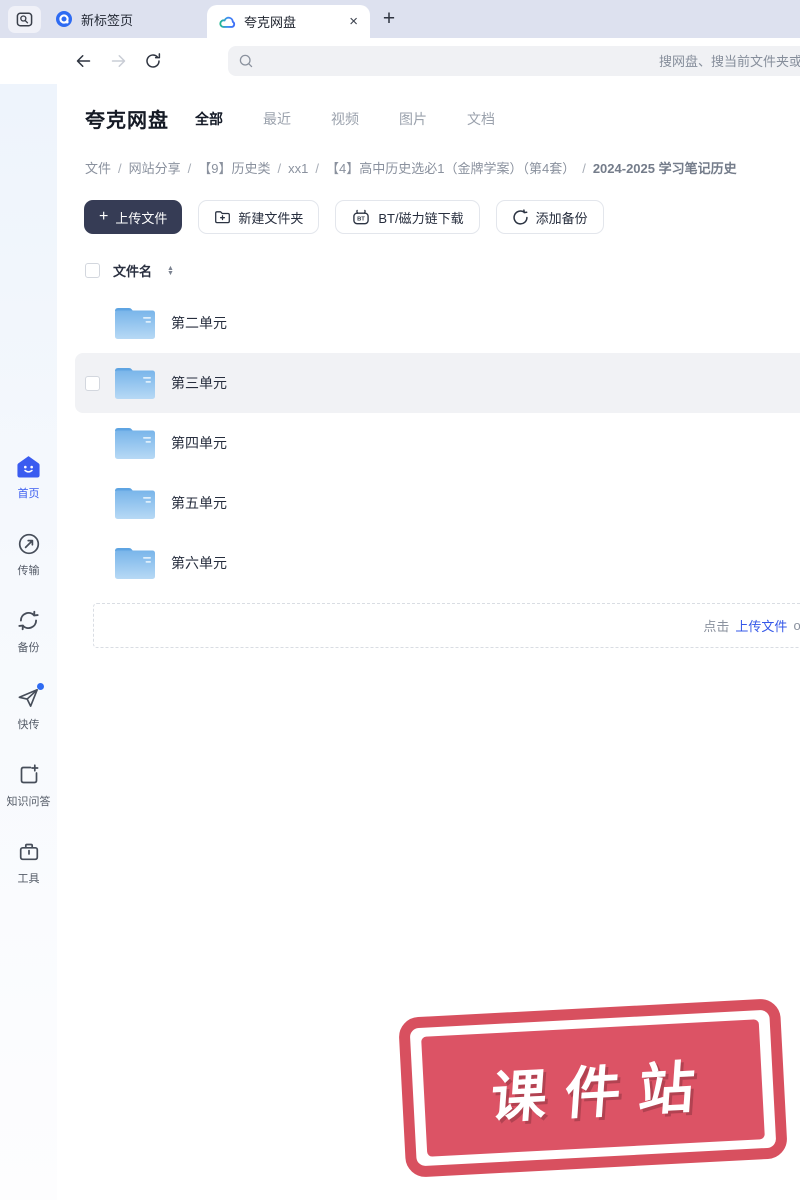 The image size is (800, 1200). I want to click on bt-download-icon: BT, so click(361, 216).